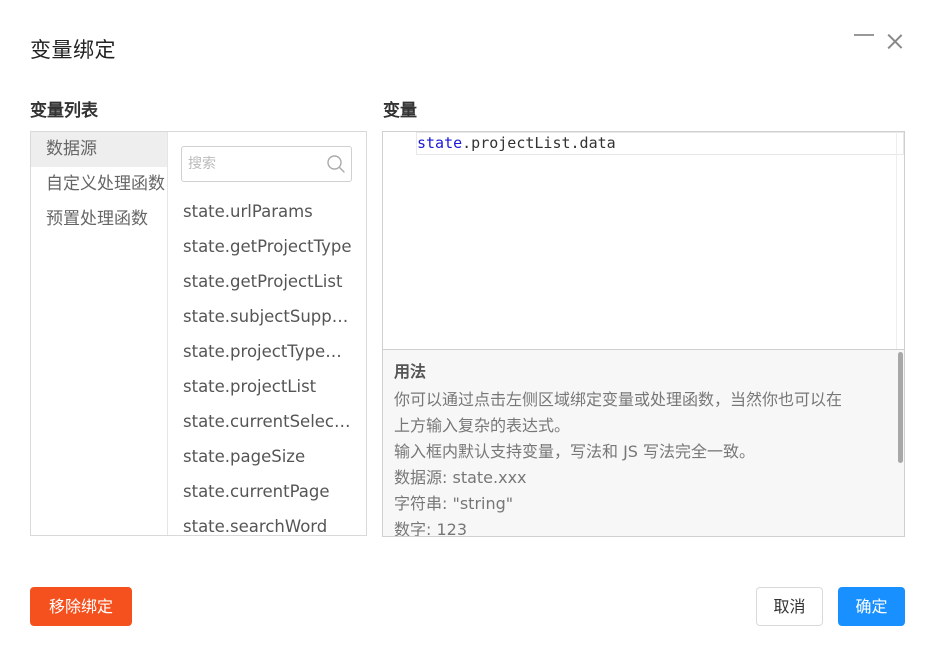 The width and height of the screenshot is (935, 645). I want to click on list-item: state.projectTypeOptions, so click(260, 351).